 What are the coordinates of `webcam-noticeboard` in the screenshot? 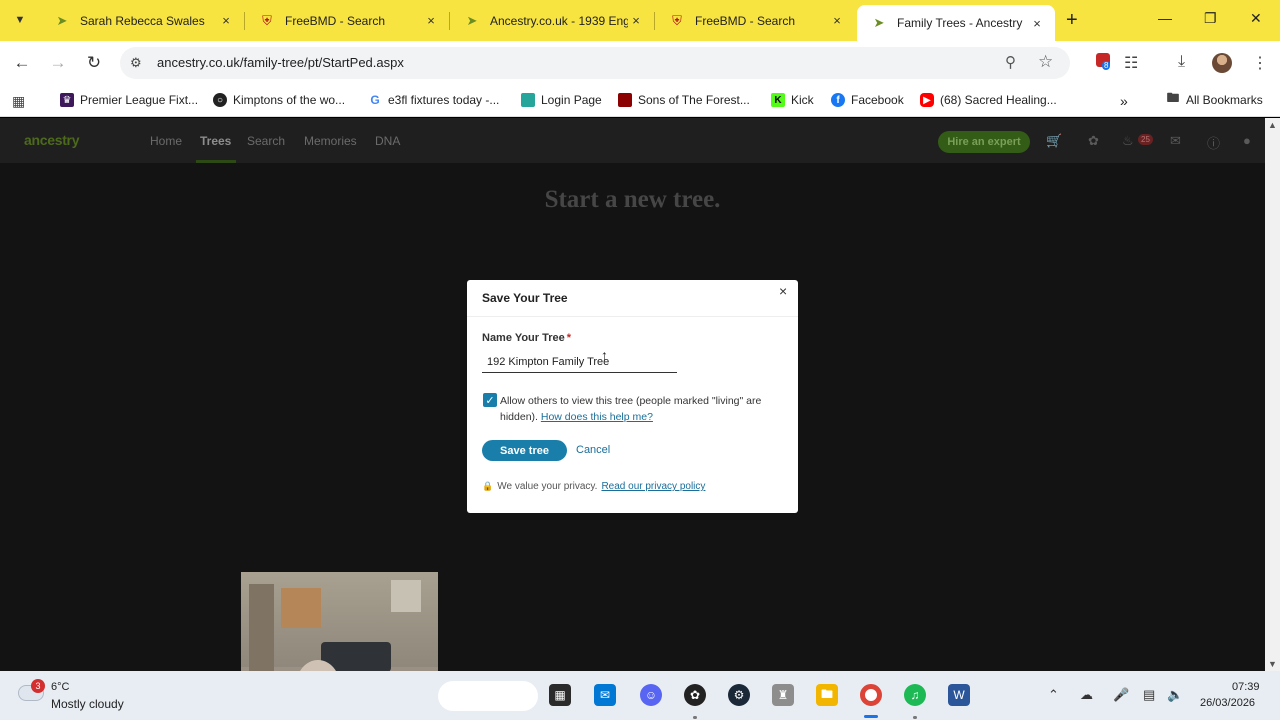 It's located at (301, 608).